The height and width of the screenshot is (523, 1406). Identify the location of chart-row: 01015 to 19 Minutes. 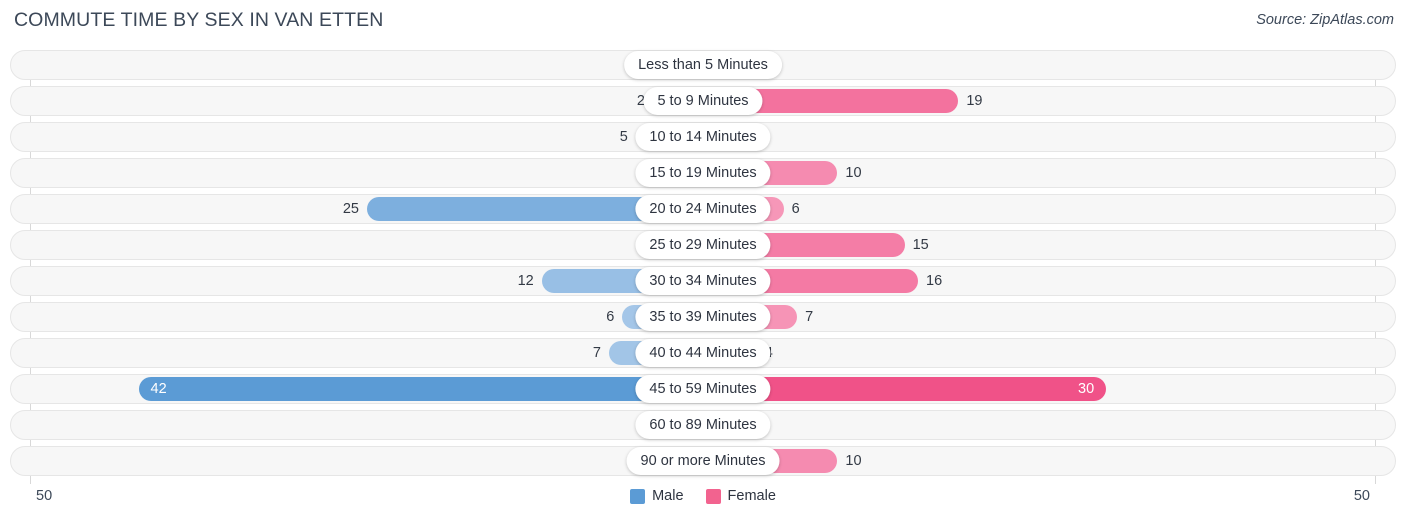
(703, 173).